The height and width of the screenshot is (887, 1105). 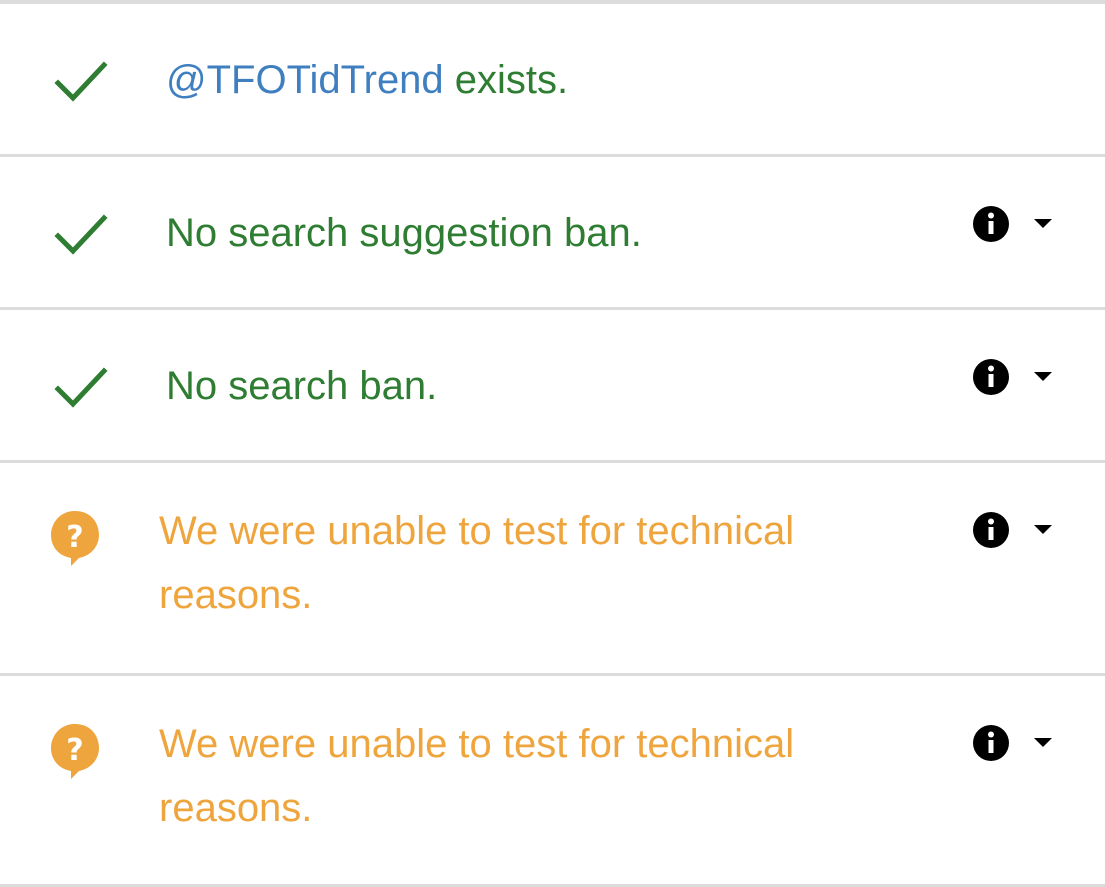 I want to click on result-text: No search ban., so click(x=302, y=386).